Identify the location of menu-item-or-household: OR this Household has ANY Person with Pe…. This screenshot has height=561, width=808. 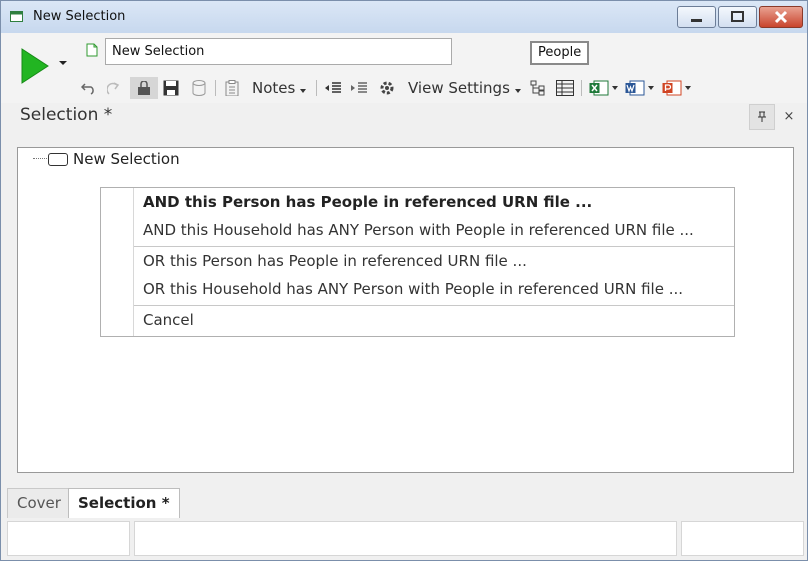
(413, 289).